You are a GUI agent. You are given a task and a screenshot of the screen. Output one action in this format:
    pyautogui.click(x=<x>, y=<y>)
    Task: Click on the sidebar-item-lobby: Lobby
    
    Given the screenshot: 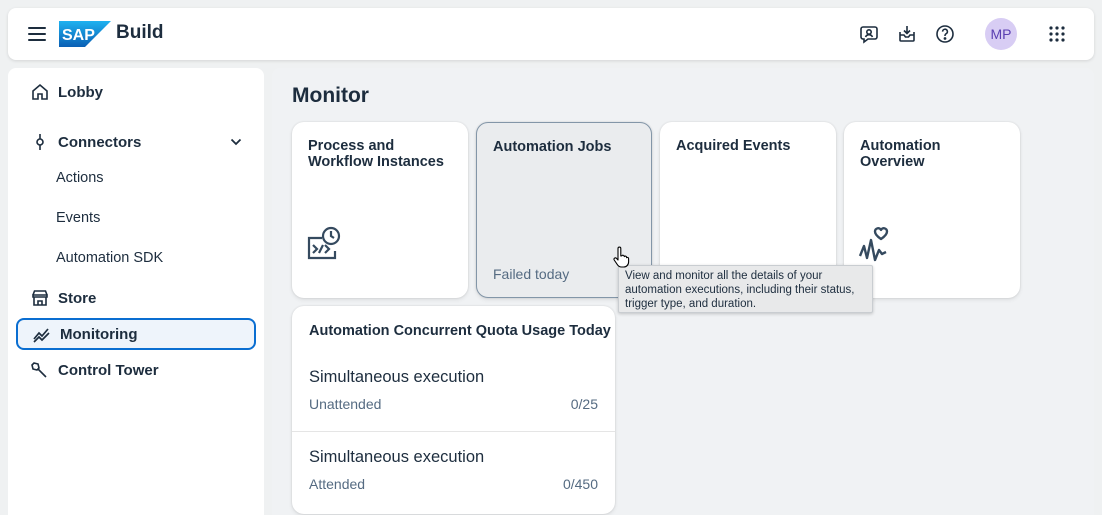 What is the action you would take?
    pyautogui.click(x=136, y=92)
    